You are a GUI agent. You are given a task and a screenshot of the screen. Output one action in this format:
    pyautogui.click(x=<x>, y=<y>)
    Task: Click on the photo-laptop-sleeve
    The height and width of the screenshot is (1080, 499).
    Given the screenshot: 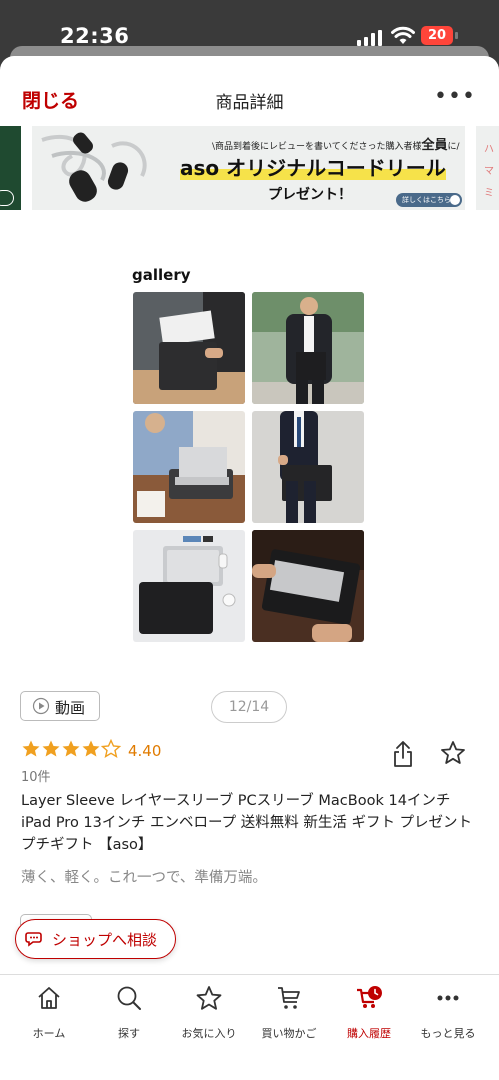 What is the action you would take?
    pyautogui.click(x=189, y=348)
    